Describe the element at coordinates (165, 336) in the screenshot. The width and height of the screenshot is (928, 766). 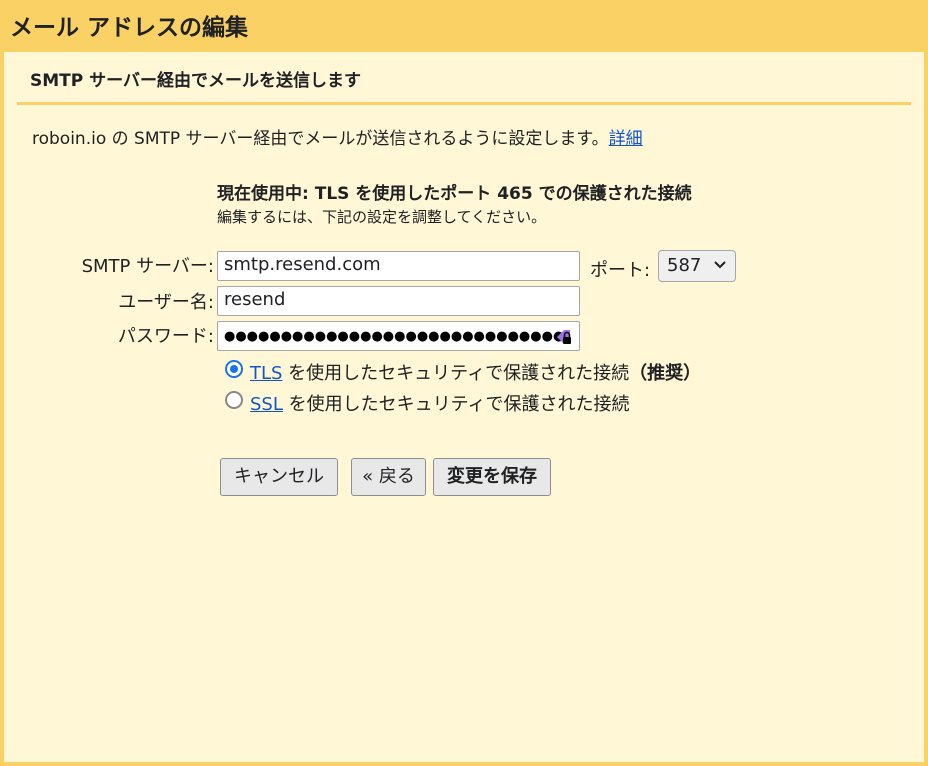
I see `password-label: パスワード:` at that location.